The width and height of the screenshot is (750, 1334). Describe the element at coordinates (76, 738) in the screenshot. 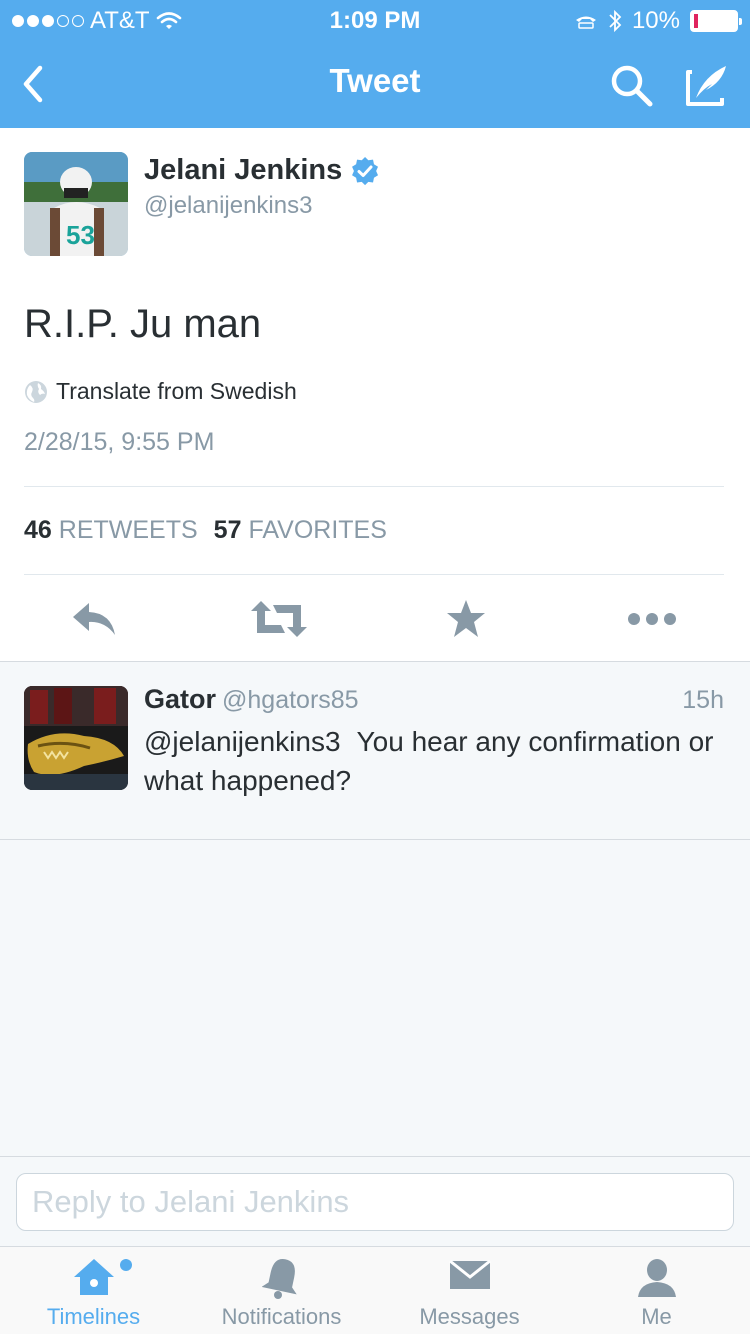

I see `reply-author-avatar` at that location.